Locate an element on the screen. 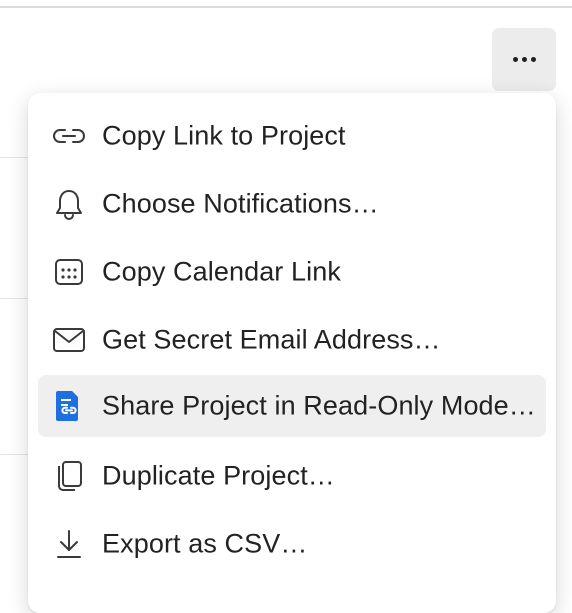 The image size is (572, 613). window-top-border is located at coordinates (286, 7).